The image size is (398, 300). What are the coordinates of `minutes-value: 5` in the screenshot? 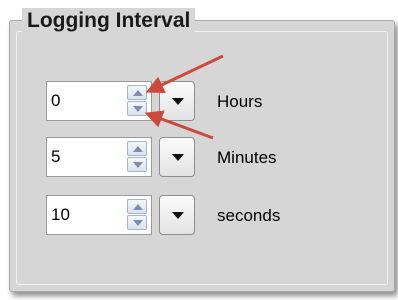 It's located at (56, 156).